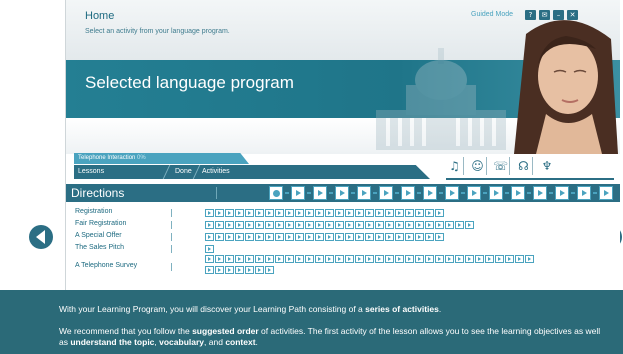  I want to click on lesson-row: Fair Registration, so click(345, 225).